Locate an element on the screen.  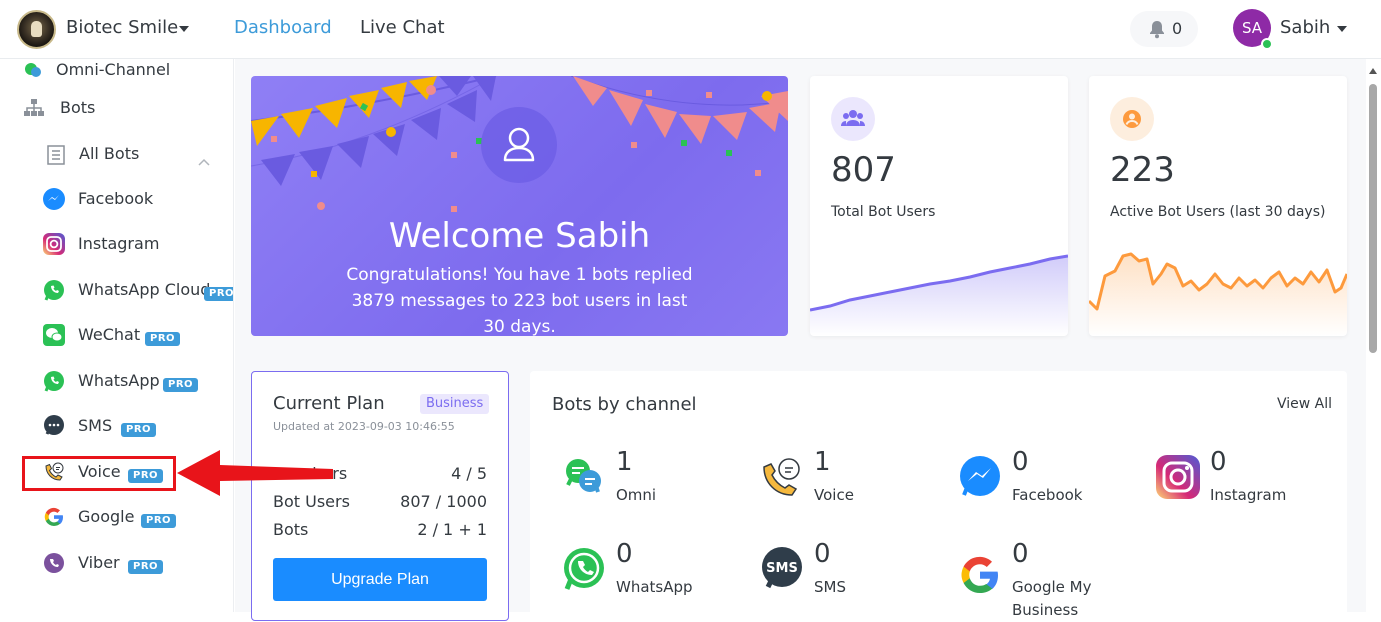
user-icon is located at coordinates (519, 144).